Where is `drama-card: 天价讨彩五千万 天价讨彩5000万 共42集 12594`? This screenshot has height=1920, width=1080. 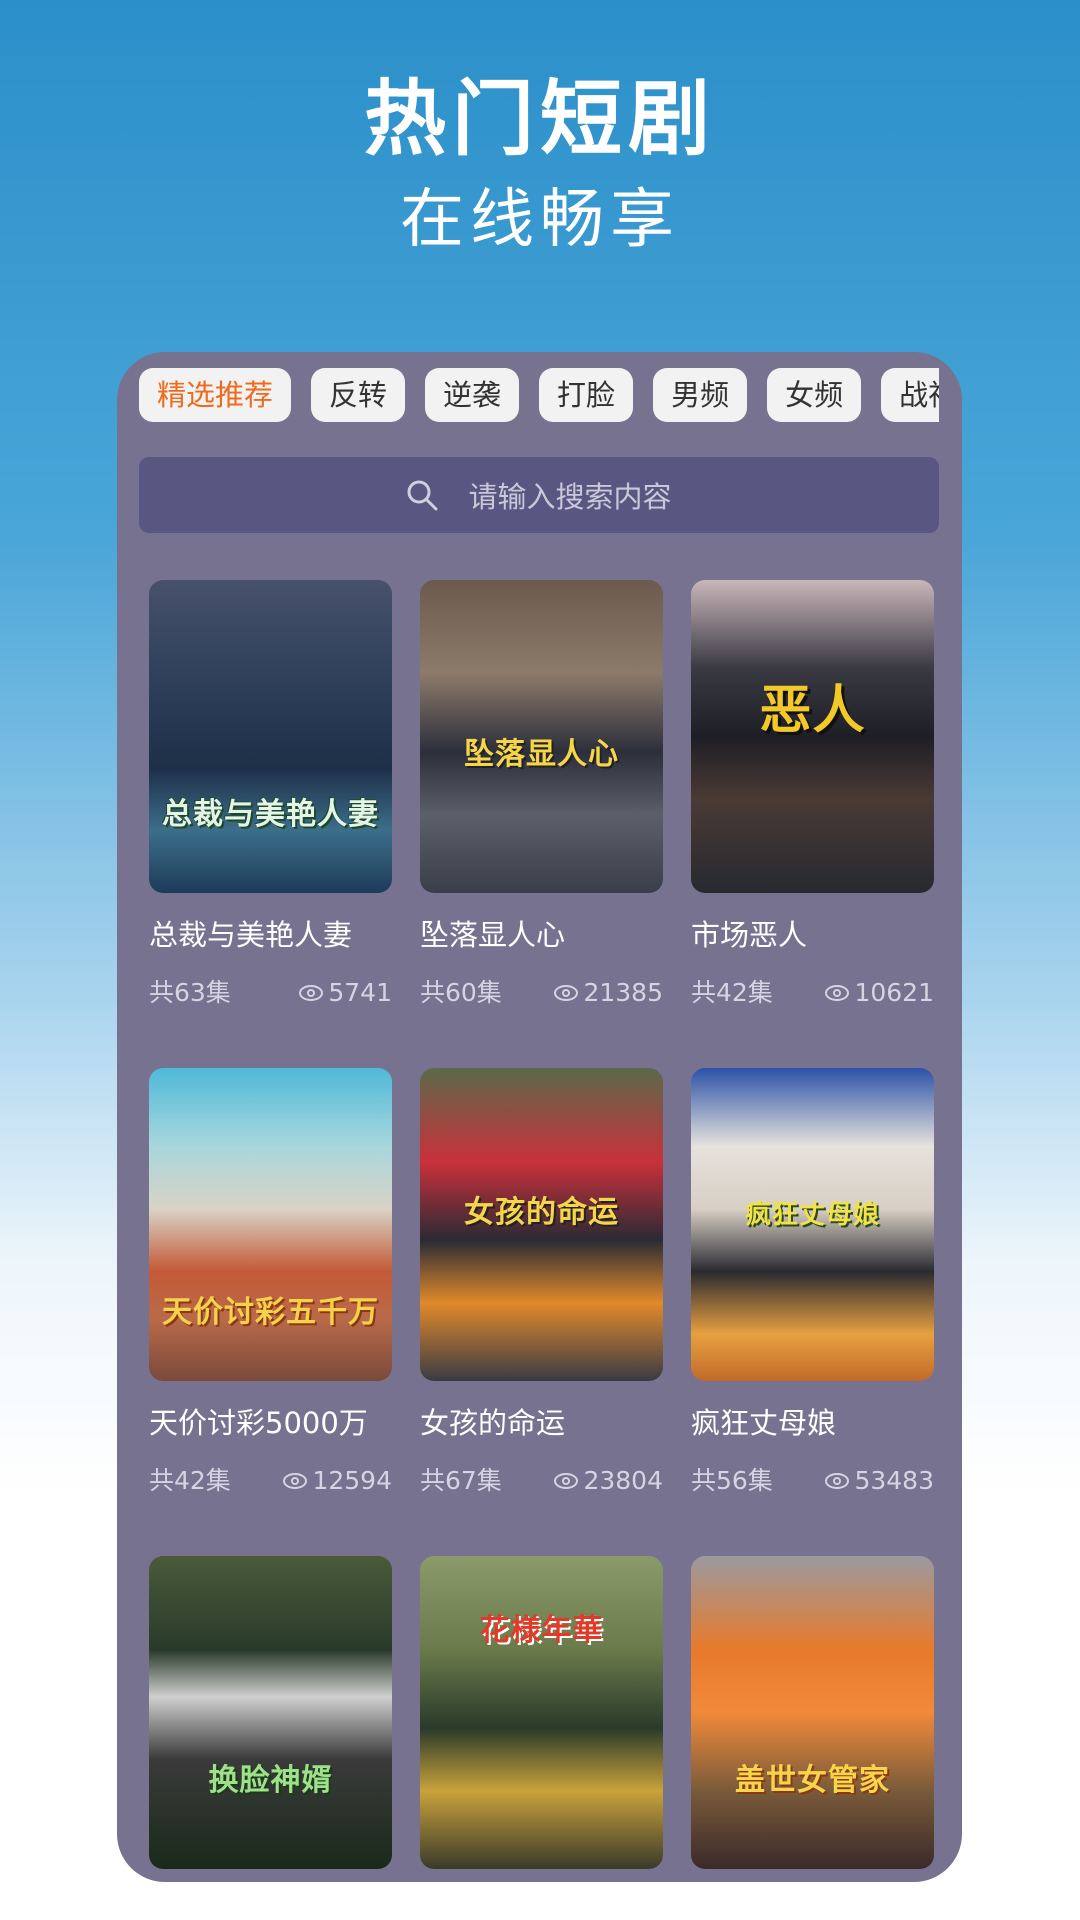
drama-card: 天价讨彩五千万 天价讨彩5000万 共42集 12594 is located at coordinates (270, 1283).